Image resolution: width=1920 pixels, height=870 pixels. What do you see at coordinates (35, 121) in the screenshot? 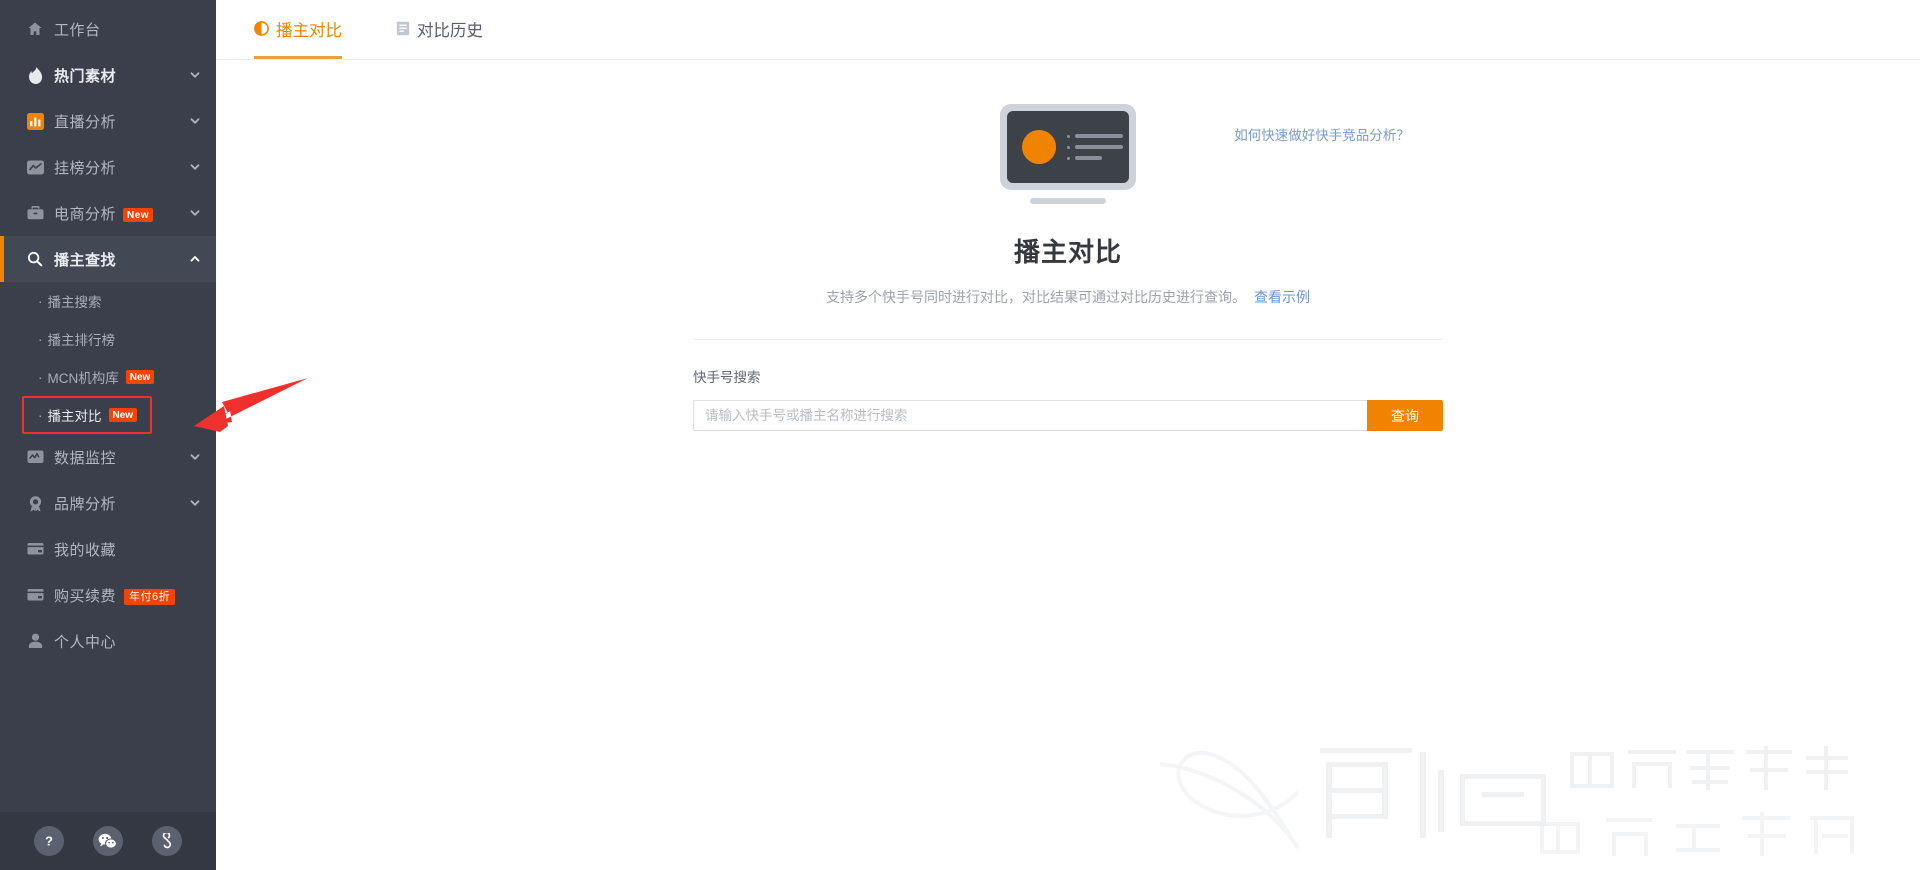
I see `bar-chart-icon` at bounding box center [35, 121].